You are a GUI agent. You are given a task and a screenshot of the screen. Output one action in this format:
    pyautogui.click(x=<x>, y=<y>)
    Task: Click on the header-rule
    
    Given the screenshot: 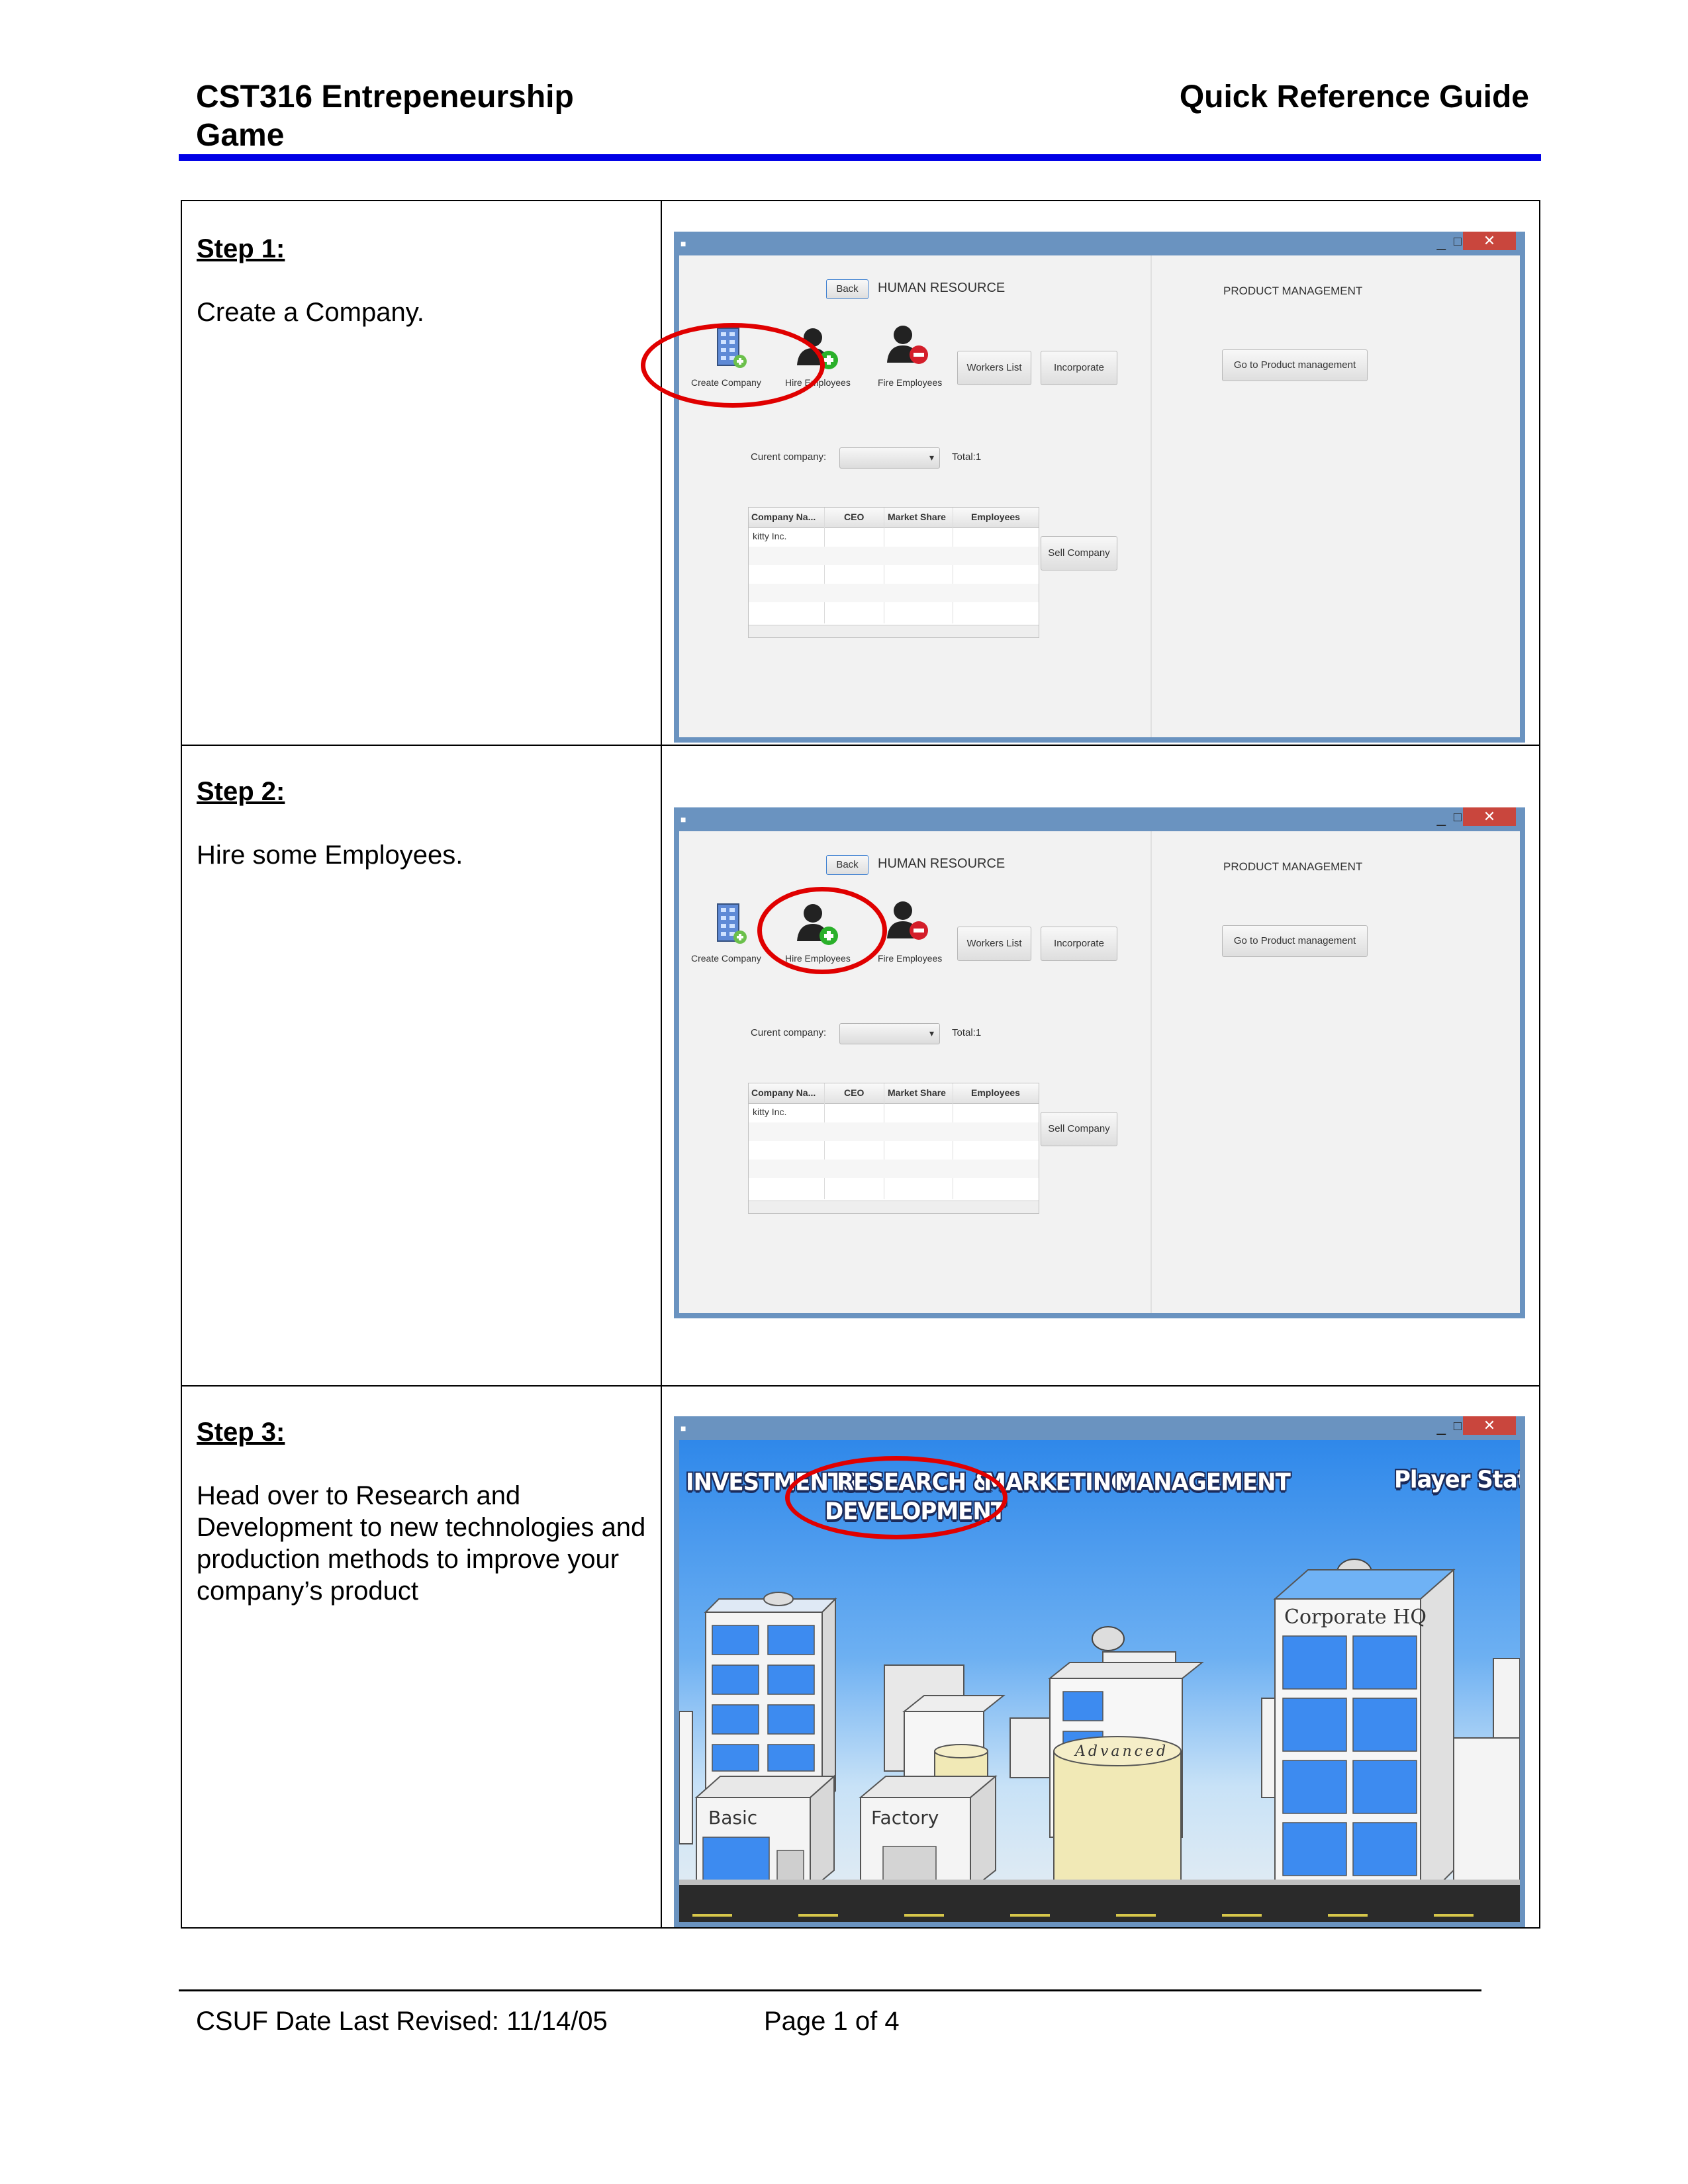 What is the action you would take?
    pyautogui.click(x=860, y=157)
    